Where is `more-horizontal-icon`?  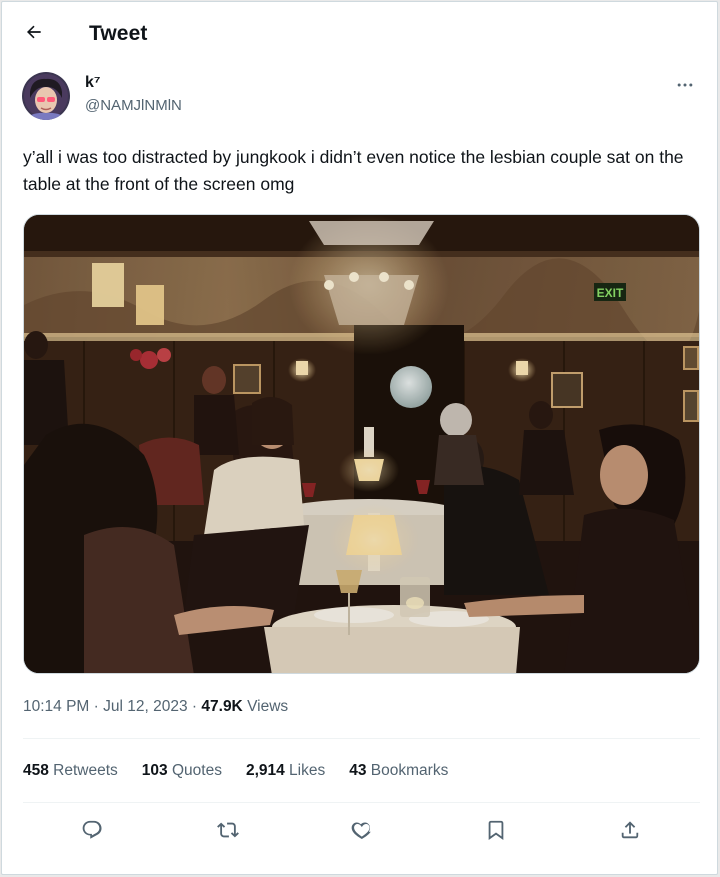 more-horizontal-icon is located at coordinates (685, 87).